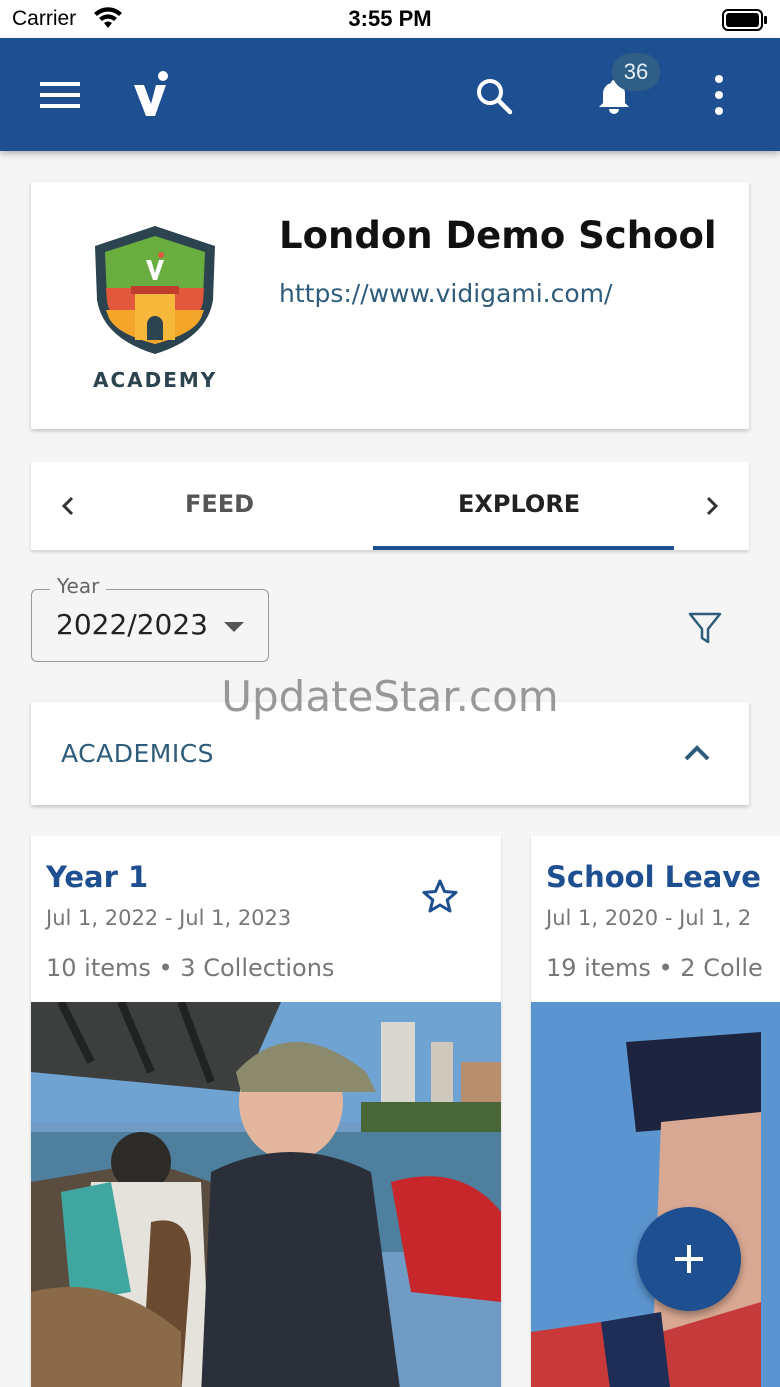 The width and height of the screenshot is (780, 1387). What do you see at coordinates (234, 627) in the screenshot?
I see `caret-down-icon` at bounding box center [234, 627].